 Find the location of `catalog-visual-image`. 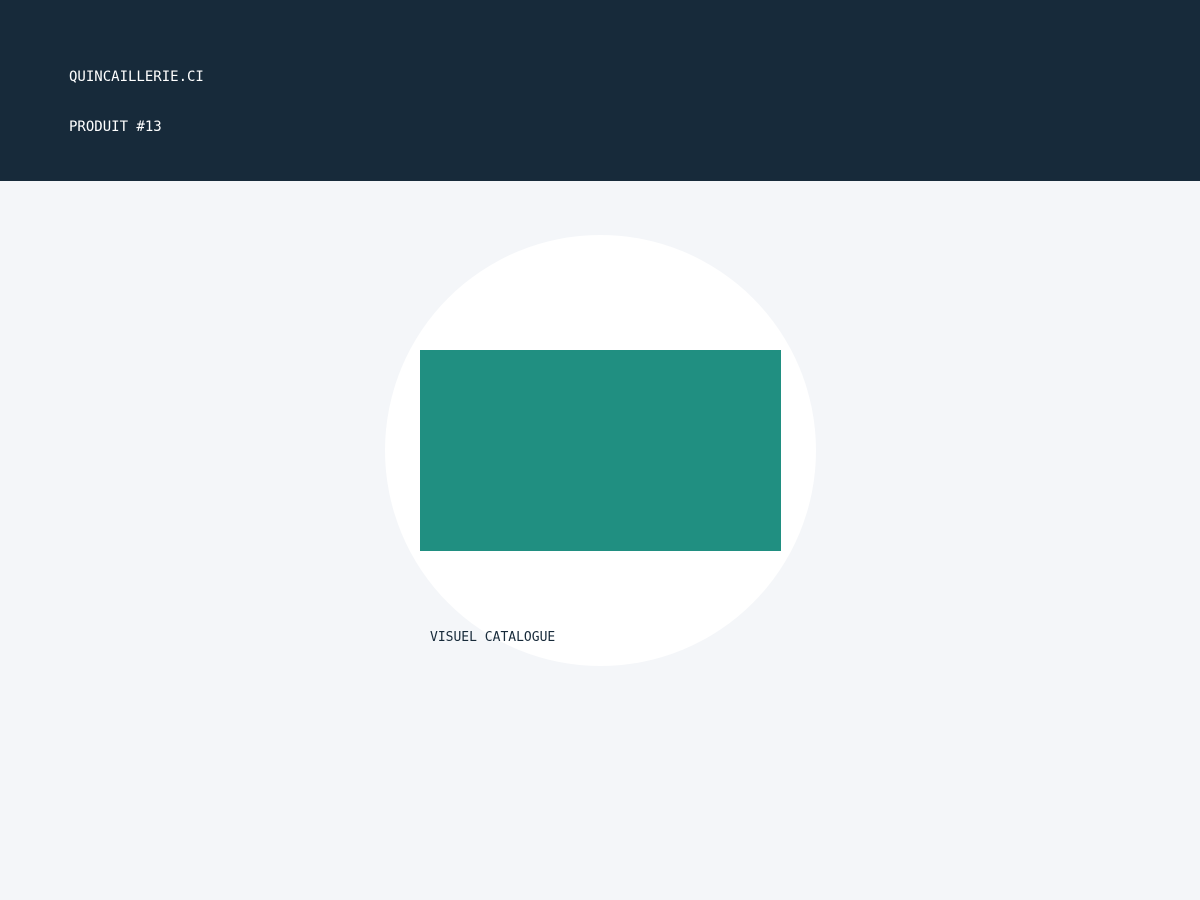

catalog-visual-image is located at coordinates (600, 450).